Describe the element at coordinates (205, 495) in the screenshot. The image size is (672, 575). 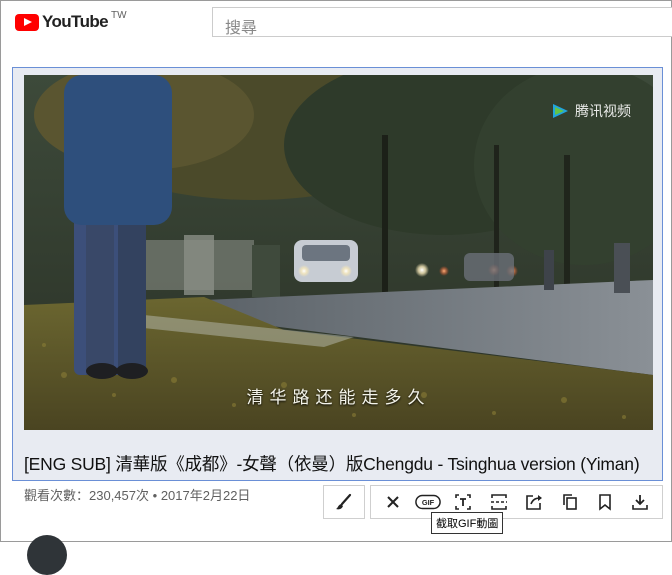
I see `upload-date: 2017年2月22日` at that location.